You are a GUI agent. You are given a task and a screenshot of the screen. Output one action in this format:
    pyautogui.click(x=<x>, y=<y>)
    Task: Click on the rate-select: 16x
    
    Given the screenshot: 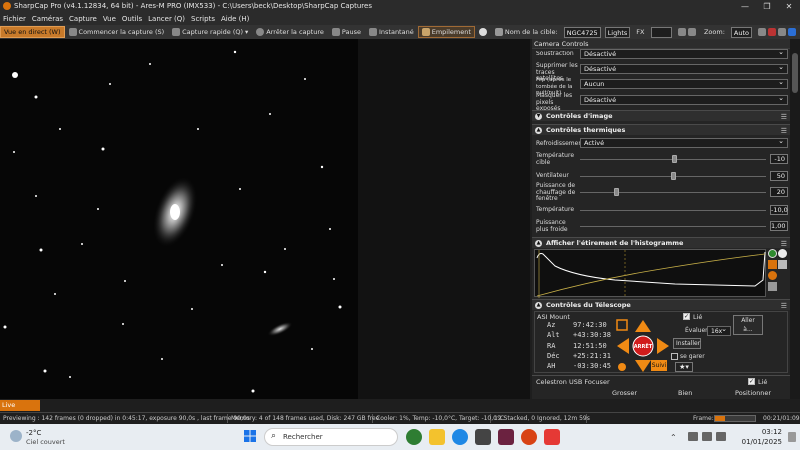 What is the action you would take?
    pyautogui.click(x=719, y=330)
    